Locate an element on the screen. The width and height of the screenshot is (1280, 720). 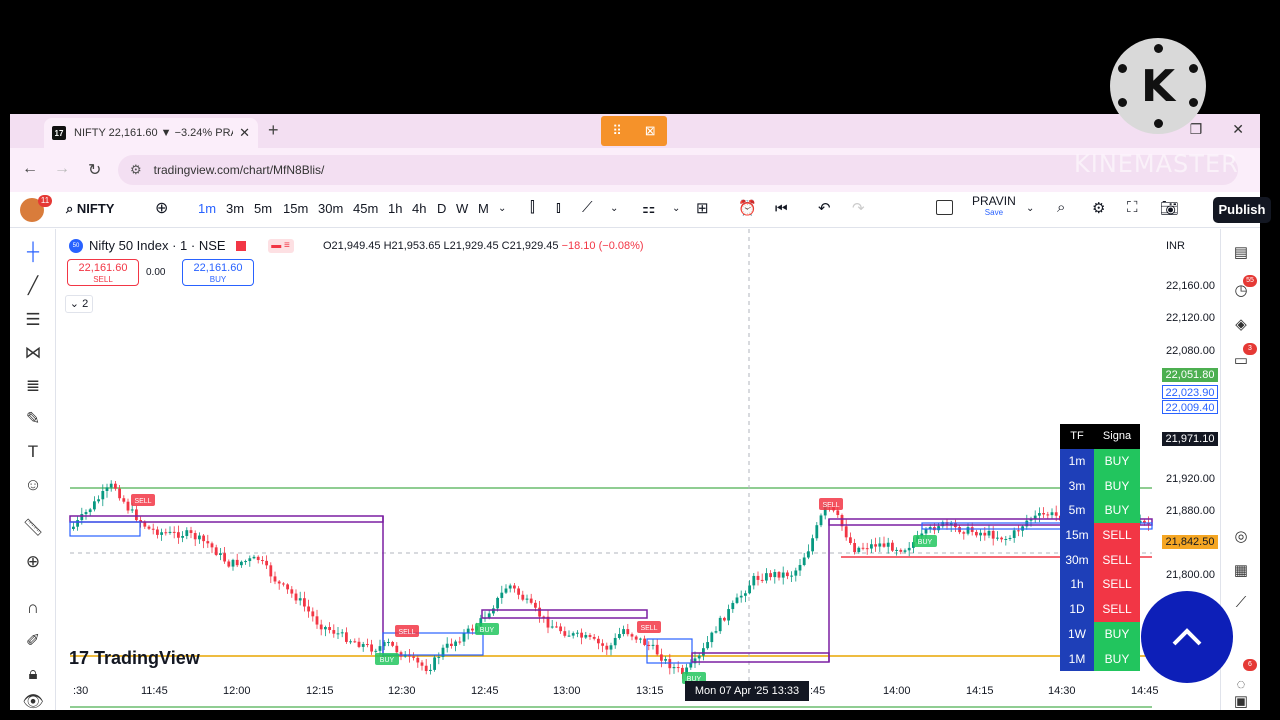
recorder-controls: ⠿ ⊠ is located at coordinates (634, 131).